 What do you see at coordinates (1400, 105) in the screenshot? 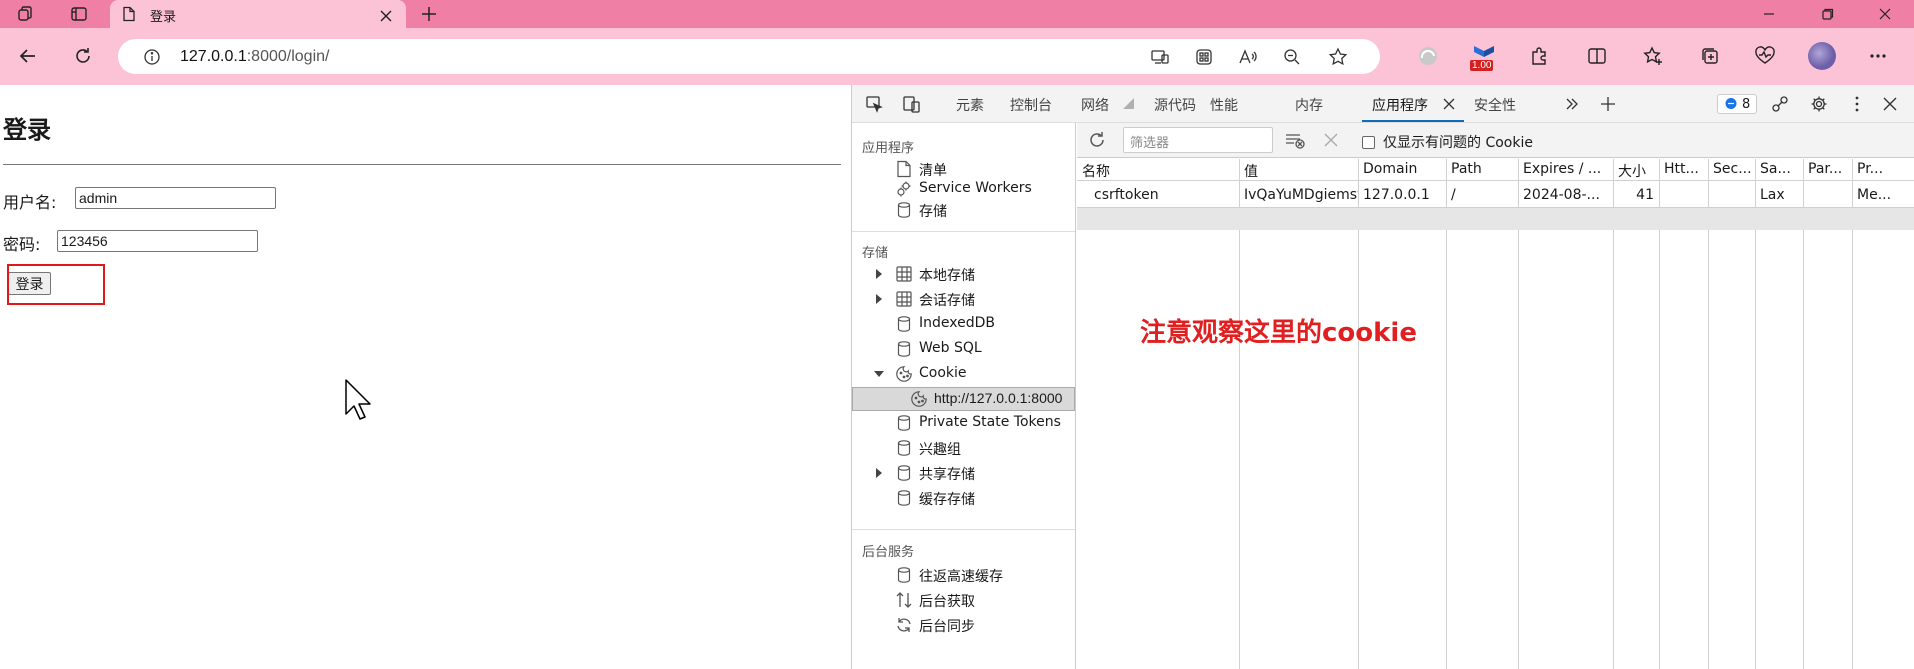
I see `devtools-tab-application: 应用程序` at bounding box center [1400, 105].